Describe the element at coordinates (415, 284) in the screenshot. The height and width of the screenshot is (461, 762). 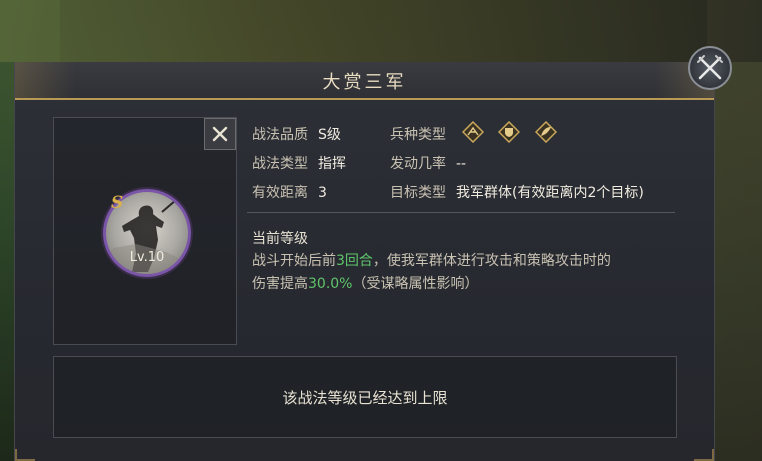
I see `desc-text-4: （受谋略属性影响）` at that location.